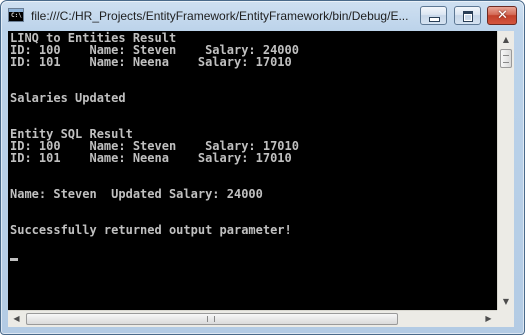 Image resolution: width=525 pixels, height=335 pixels. Describe the element at coordinates (151, 230) in the screenshot. I see `console-line: Successfully returned output parameter!` at that location.